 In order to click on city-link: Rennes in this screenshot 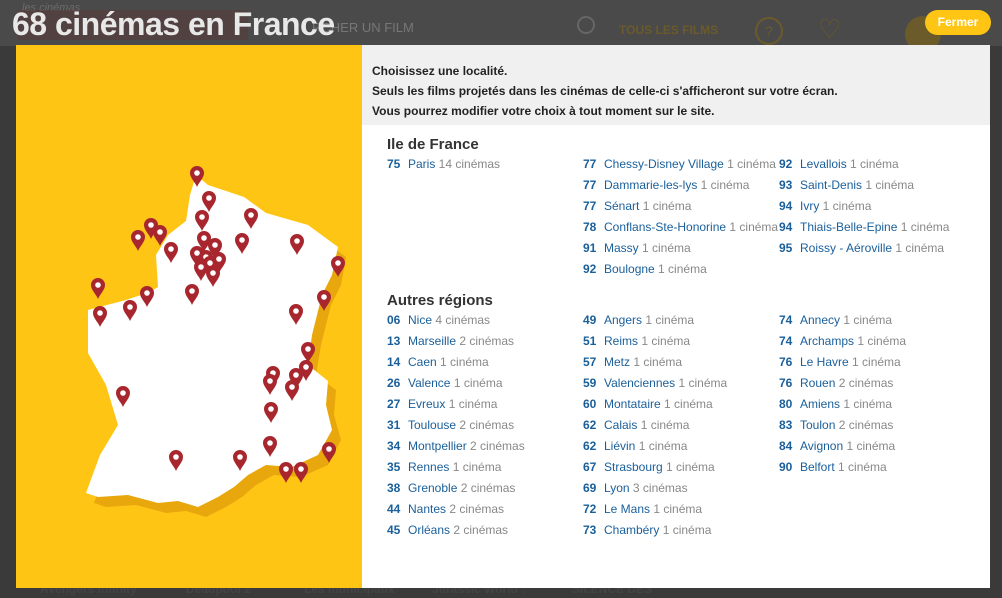, I will do `click(428, 467)`.